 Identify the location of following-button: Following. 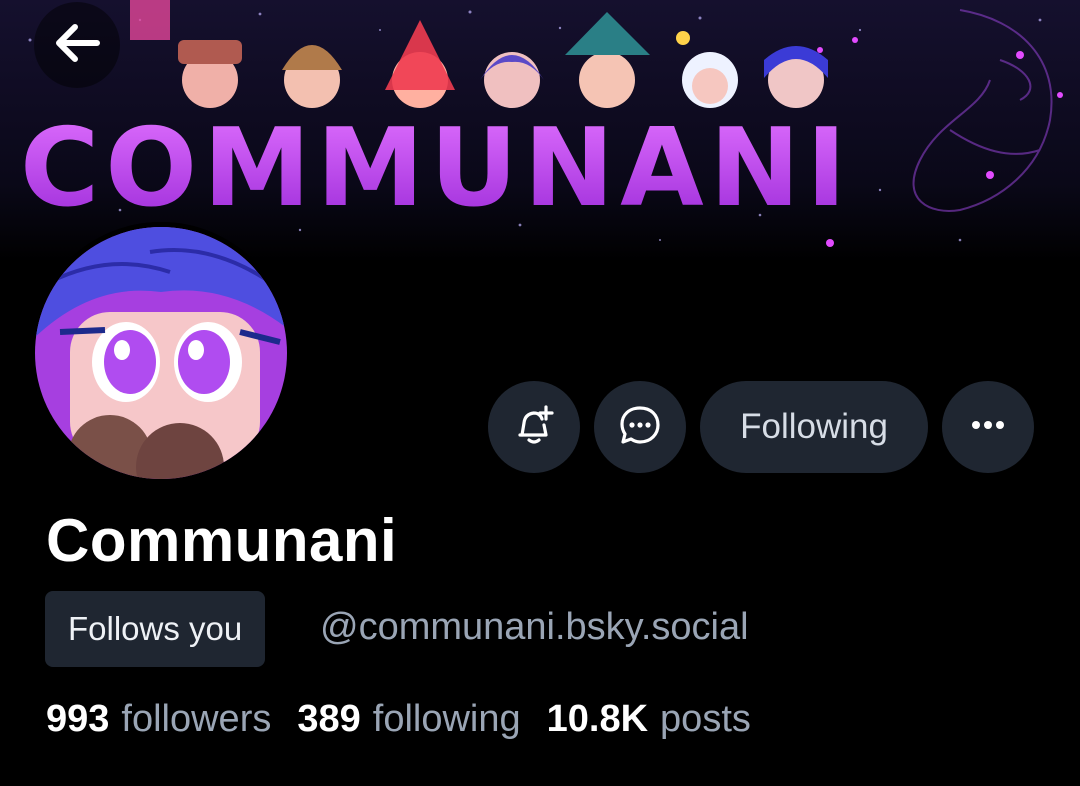
(814, 427).